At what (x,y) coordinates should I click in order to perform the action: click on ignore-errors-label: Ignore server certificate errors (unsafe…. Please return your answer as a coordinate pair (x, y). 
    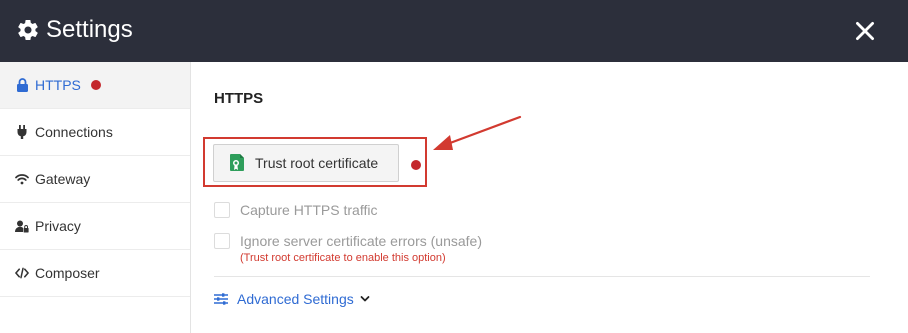
    Looking at the image, I should click on (361, 241).